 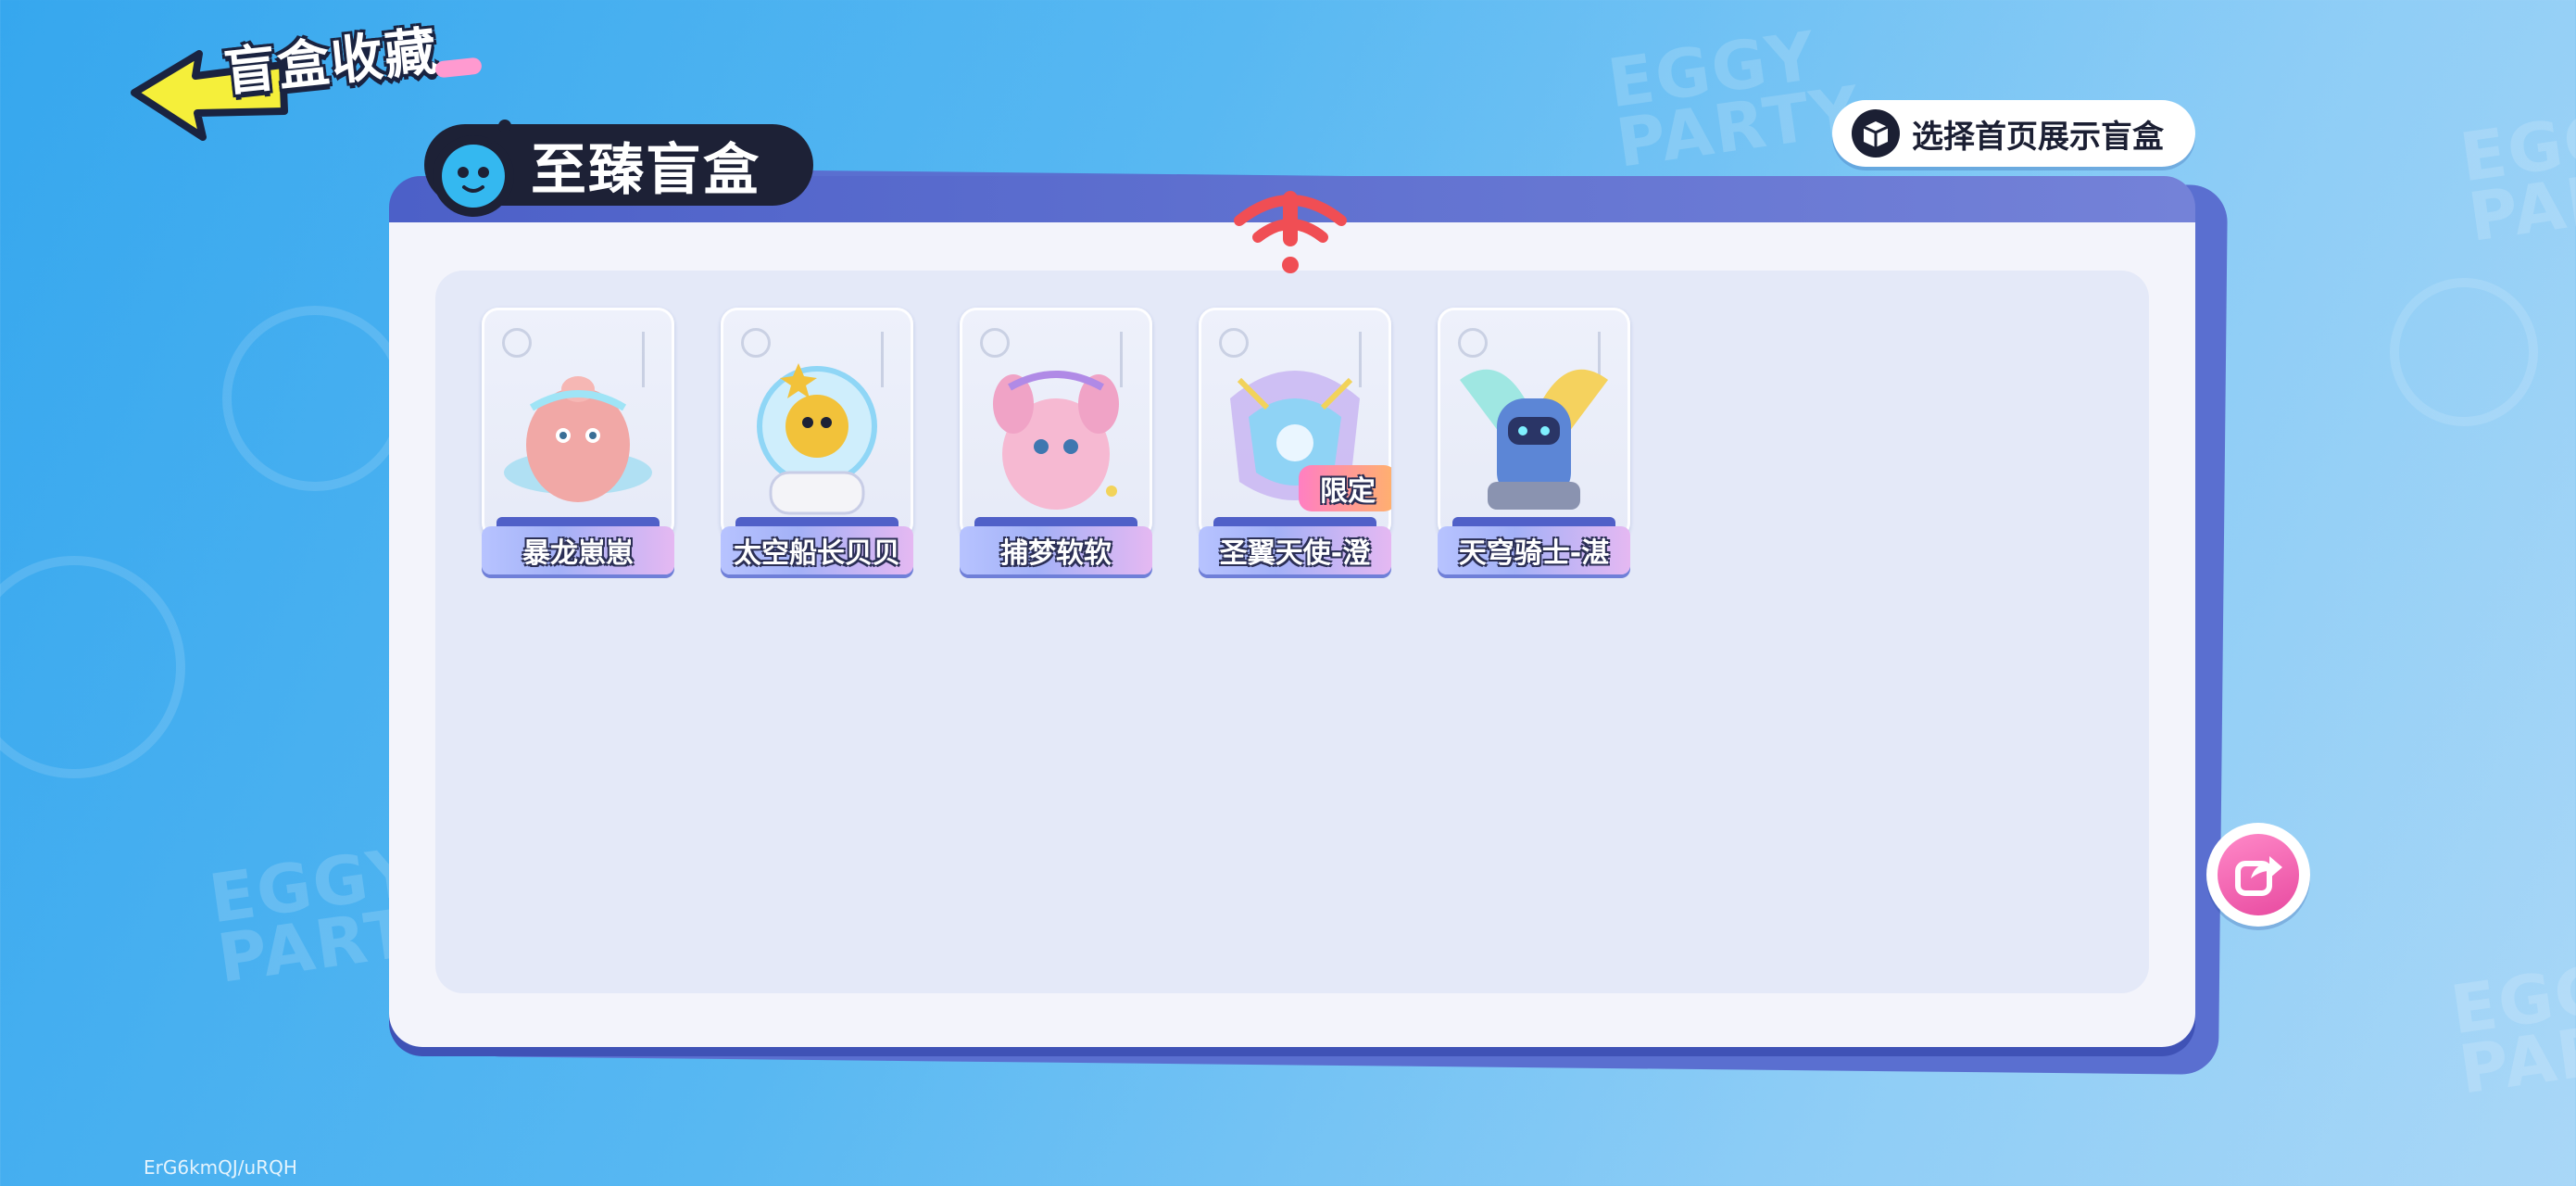 I want to click on blind-box-card: 限定 圣翼天使-澄, so click(x=1295, y=442).